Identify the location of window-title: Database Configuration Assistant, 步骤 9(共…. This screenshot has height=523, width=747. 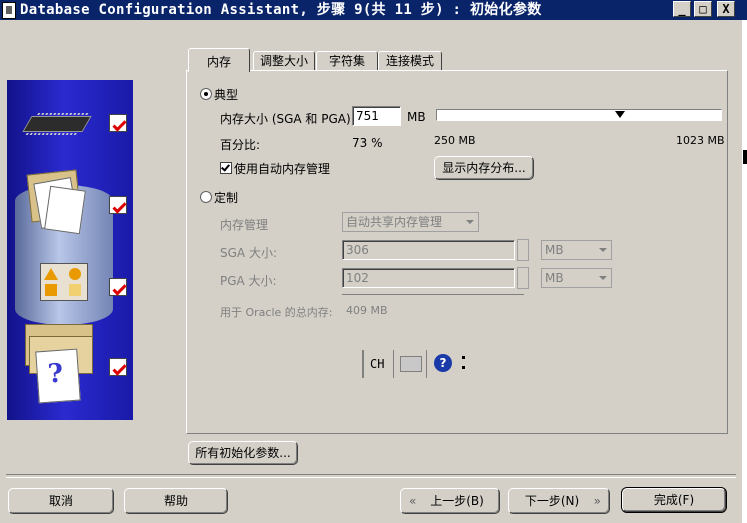
(281, 10).